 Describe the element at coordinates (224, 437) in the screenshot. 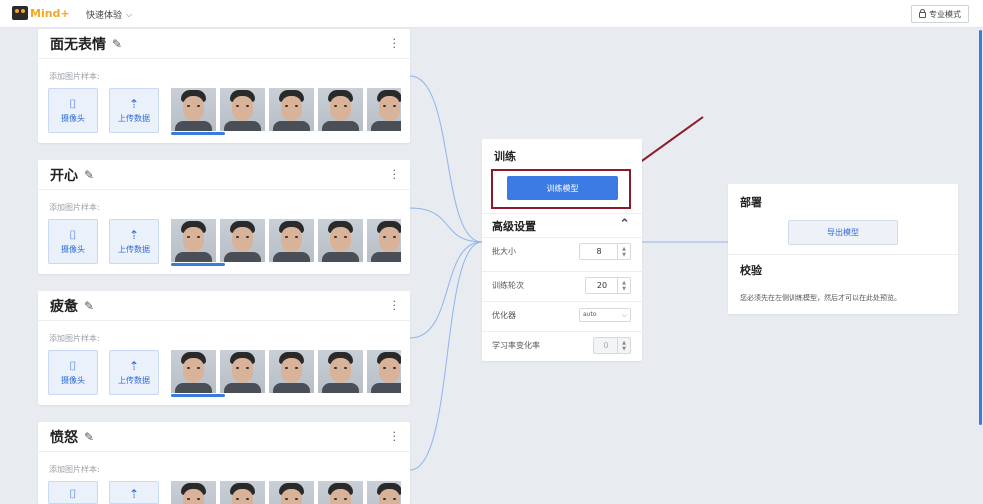

I see `class-card-header: 愤怒 ✎ · · ·` at that location.